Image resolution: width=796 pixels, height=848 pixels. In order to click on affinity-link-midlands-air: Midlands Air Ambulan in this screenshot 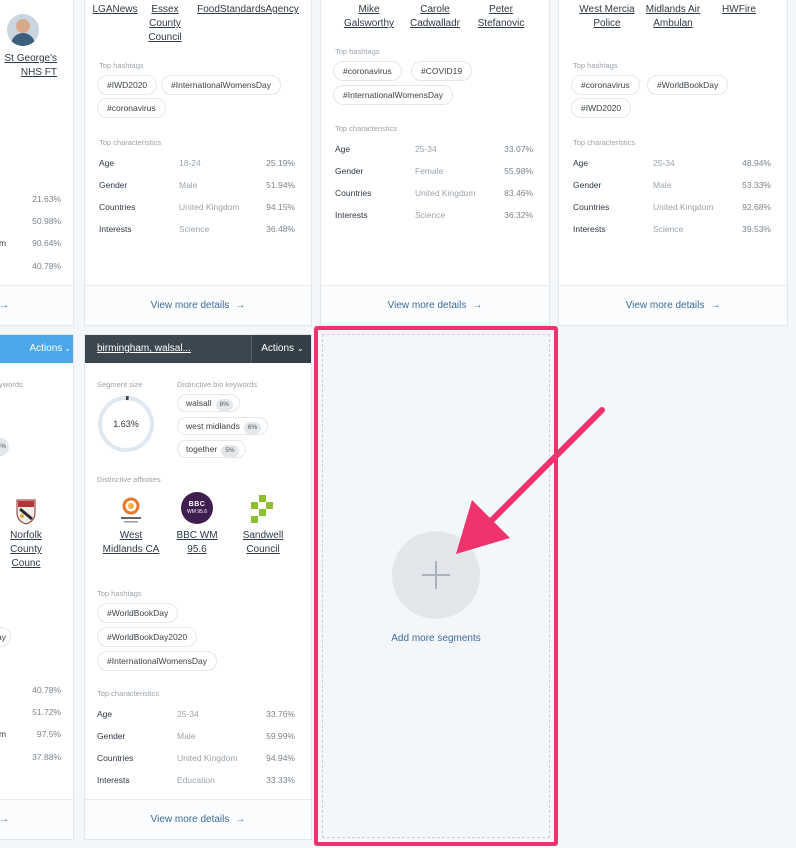, I will do `click(673, 17)`.